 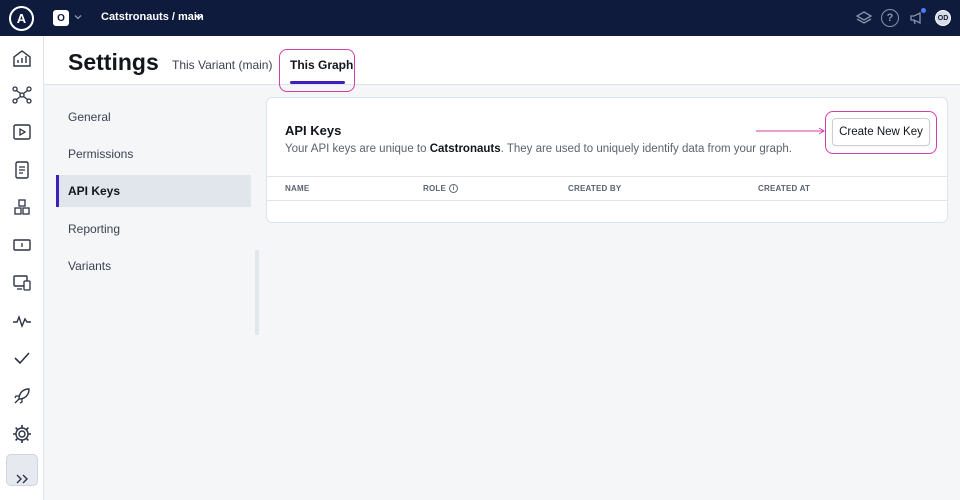 What do you see at coordinates (313, 130) in the screenshot?
I see `api-keys-title: API Keys` at bounding box center [313, 130].